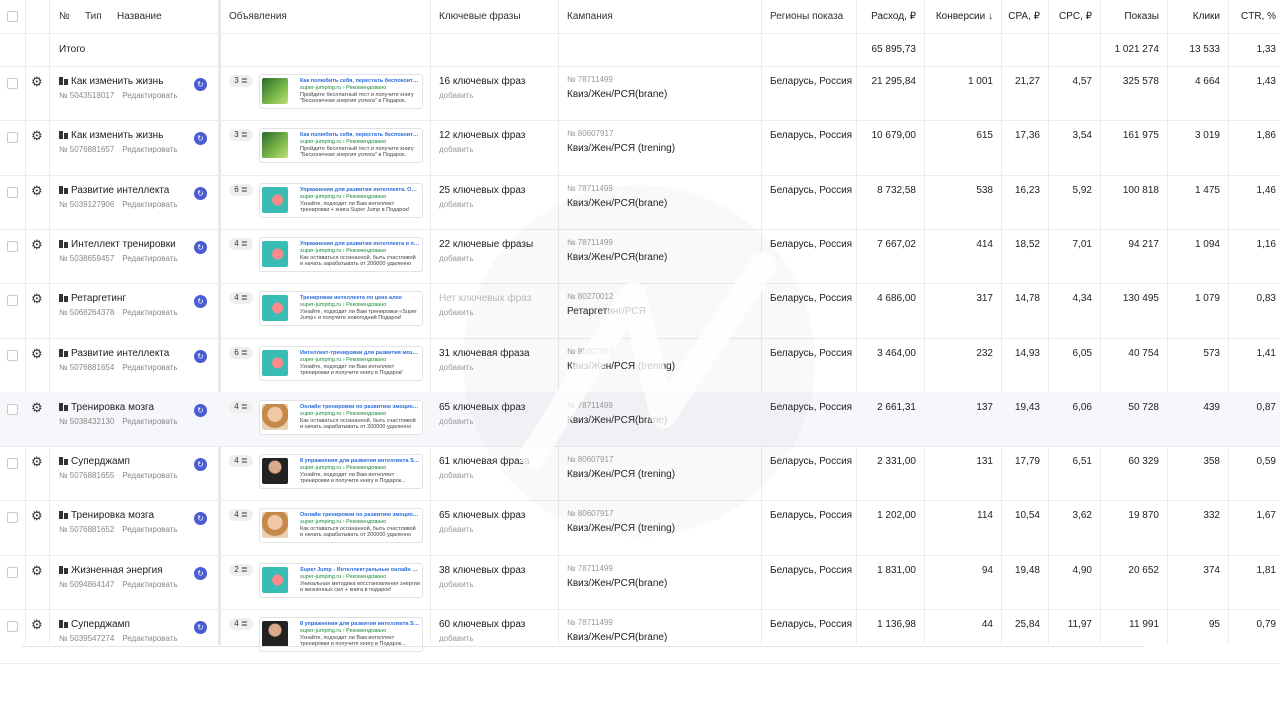  What do you see at coordinates (12, 16) in the screenshot?
I see `select-all-checkbox` at bounding box center [12, 16].